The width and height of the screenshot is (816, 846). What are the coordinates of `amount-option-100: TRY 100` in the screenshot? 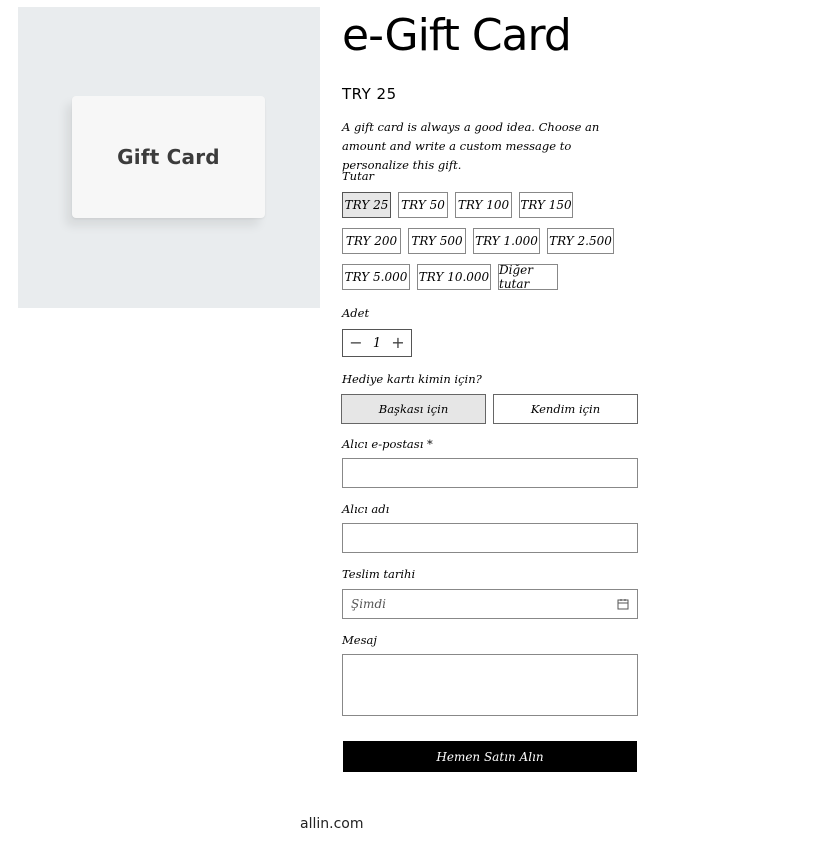 It's located at (483, 205).